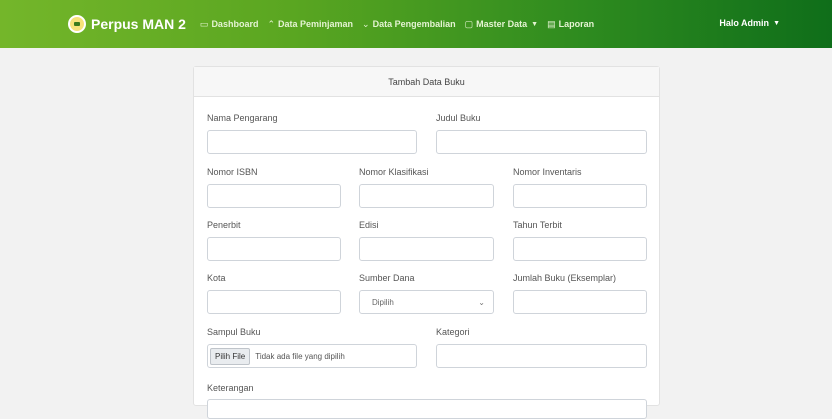 The width and height of the screenshot is (832, 419). I want to click on nomor-isbn-label: Nomor ISBN, so click(232, 172).